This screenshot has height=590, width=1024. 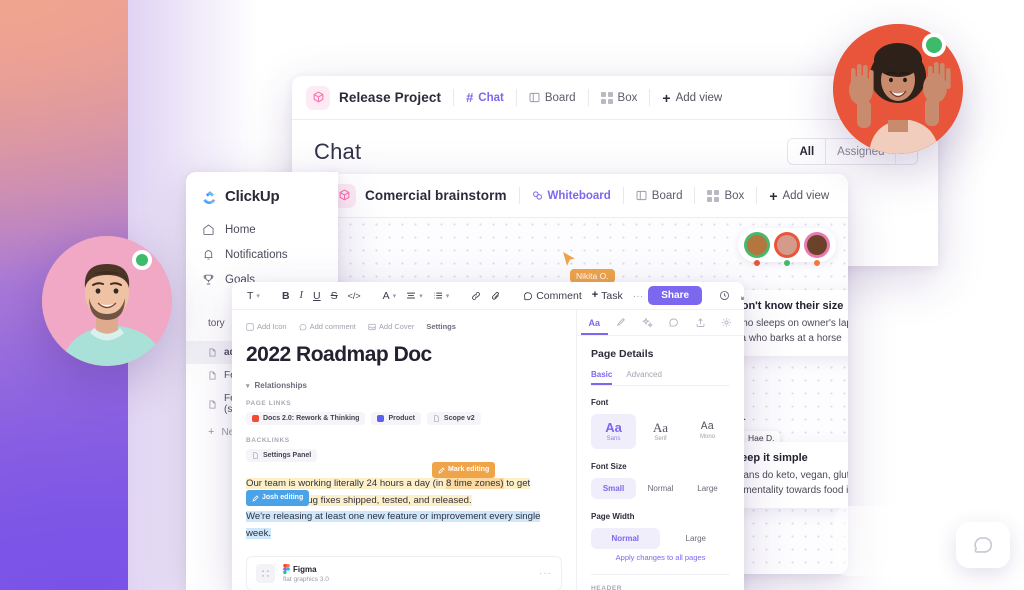 What do you see at coordinates (594, 322) in the screenshot?
I see `typography-tab: Aa` at bounding box center [594, 322].